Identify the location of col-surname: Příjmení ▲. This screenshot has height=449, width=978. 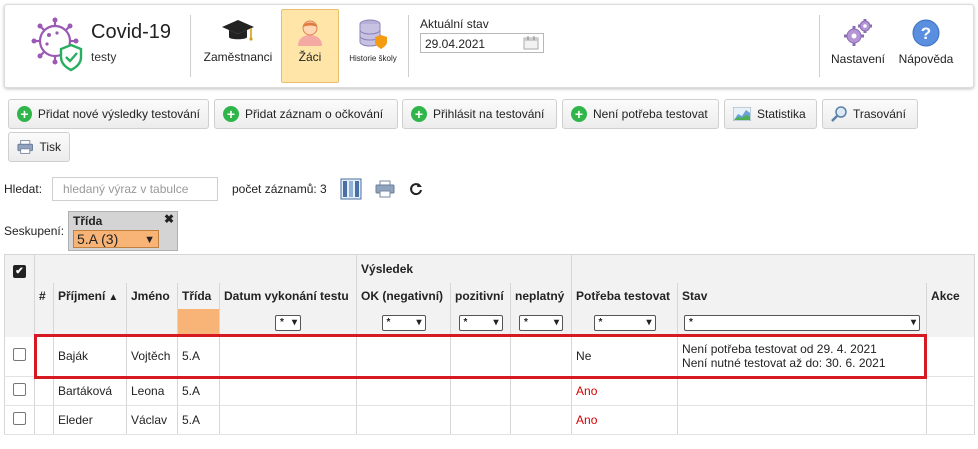
(90, 295).